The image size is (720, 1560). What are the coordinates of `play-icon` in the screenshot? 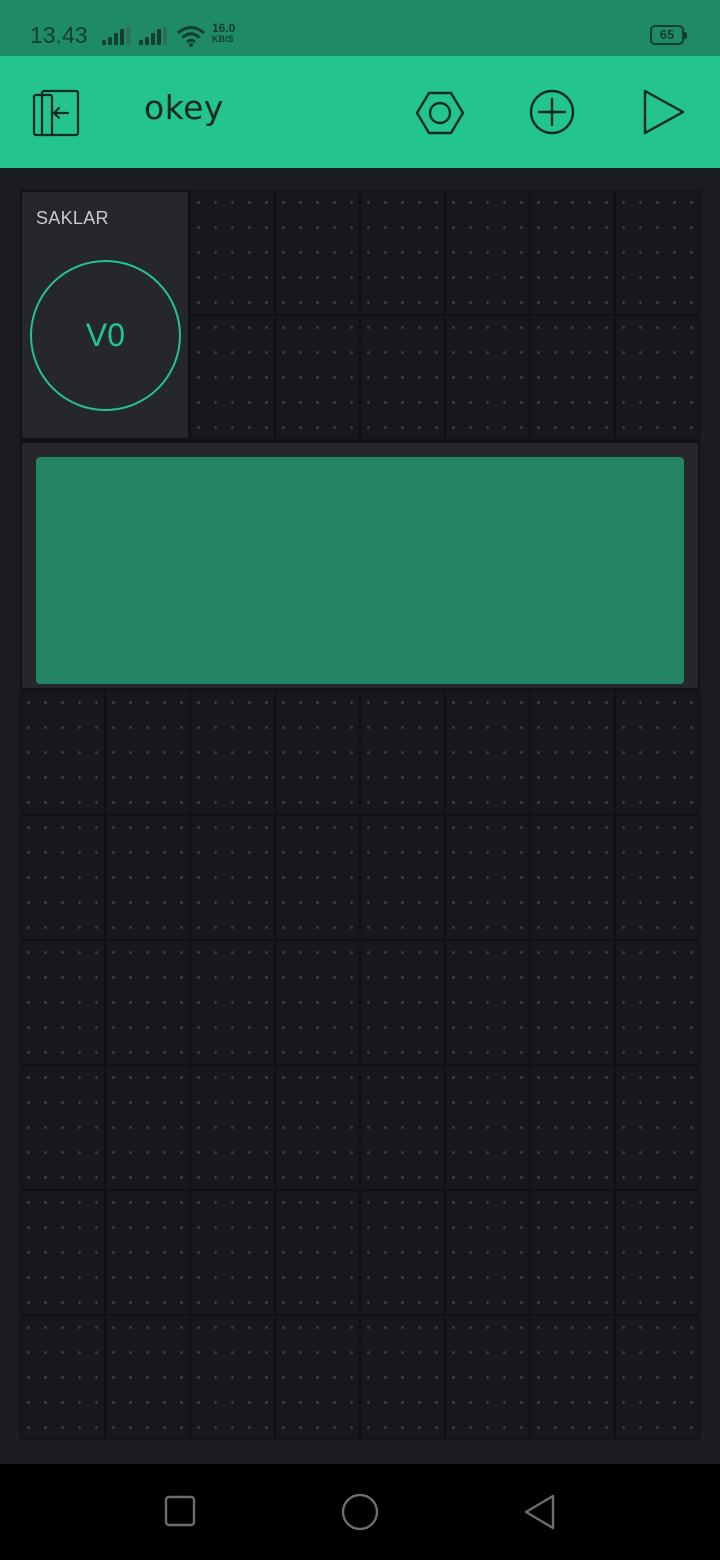 It's located at (664, 112).